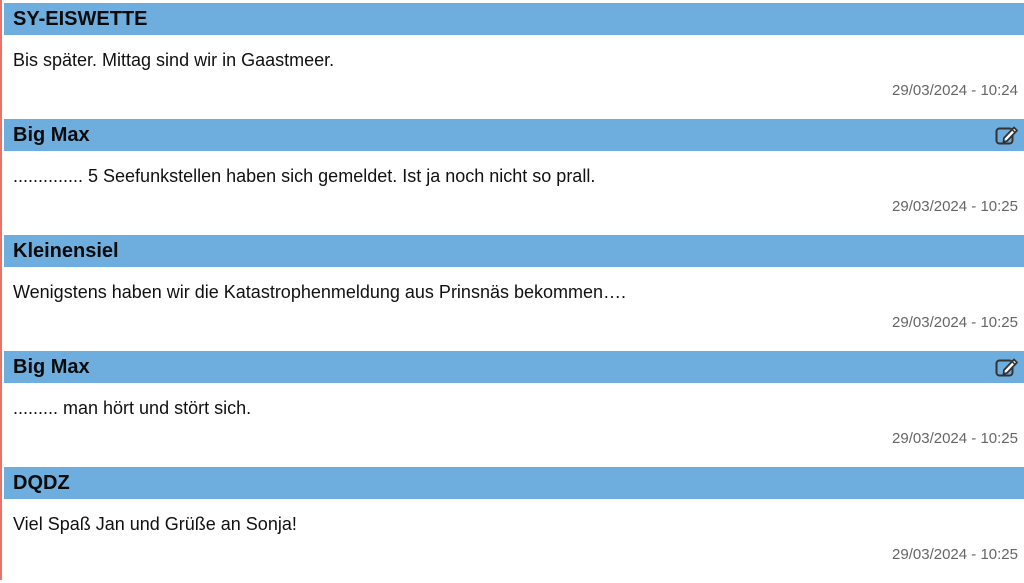  What do you see at coordinates (1, 290) in the screenshot?
I see `page-left-border` at bounding box center [1, 290].